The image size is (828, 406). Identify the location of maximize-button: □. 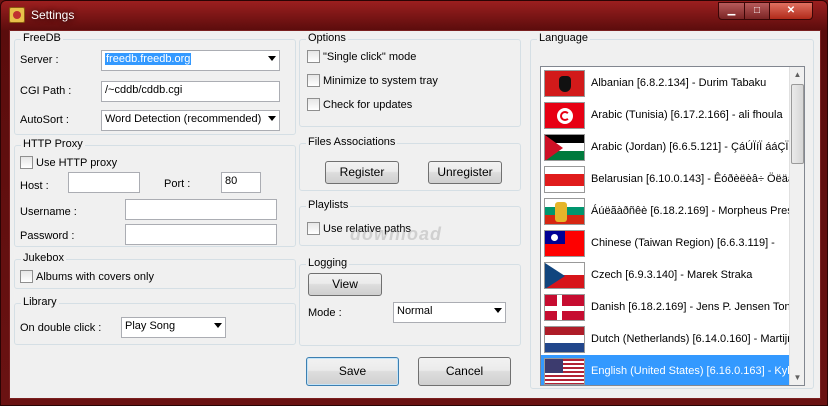
(757, 11).